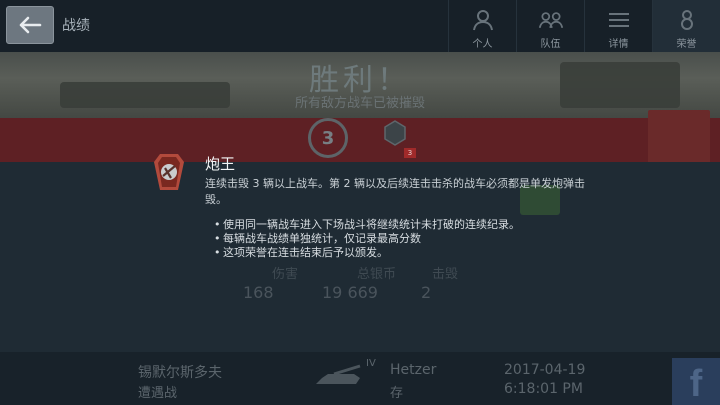 This screenshot has height=405, width=720. Describe the element at coordinates (371, 363) in the screenshot. I see `tank-tier: IV` at that location.